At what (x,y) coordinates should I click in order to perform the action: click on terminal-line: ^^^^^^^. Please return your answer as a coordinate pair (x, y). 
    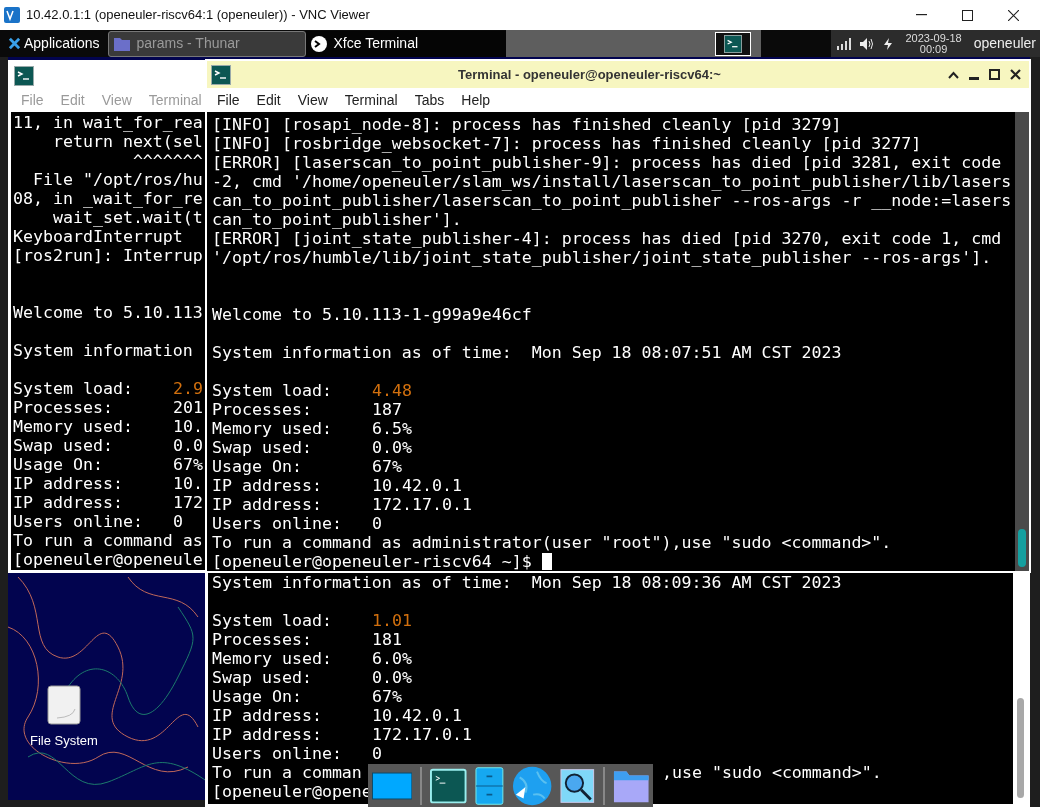
    Looking at the image, I should click on (167, 160).